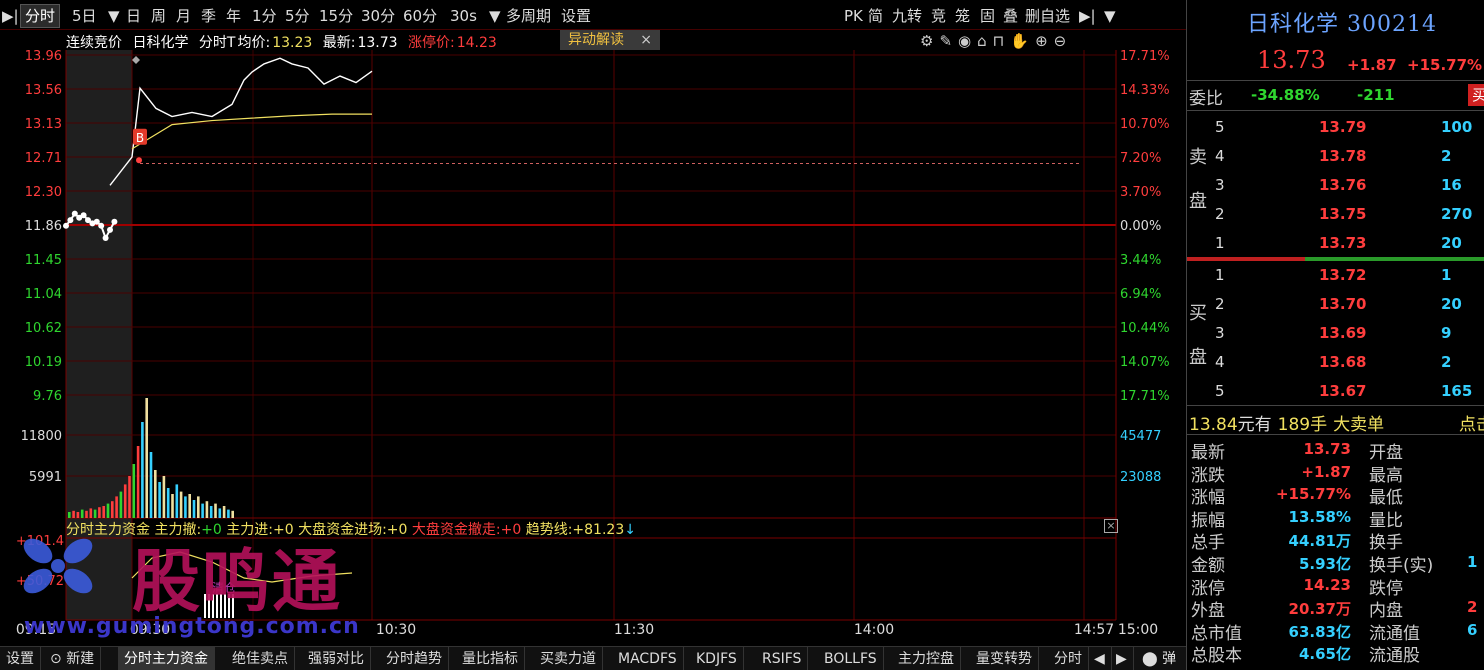 The image size is (1484, 670). What do you see at coordinates (630, 530) in the screenshot?
I see `down-arrow-icon: ↓` at bounding box center [630, 530].